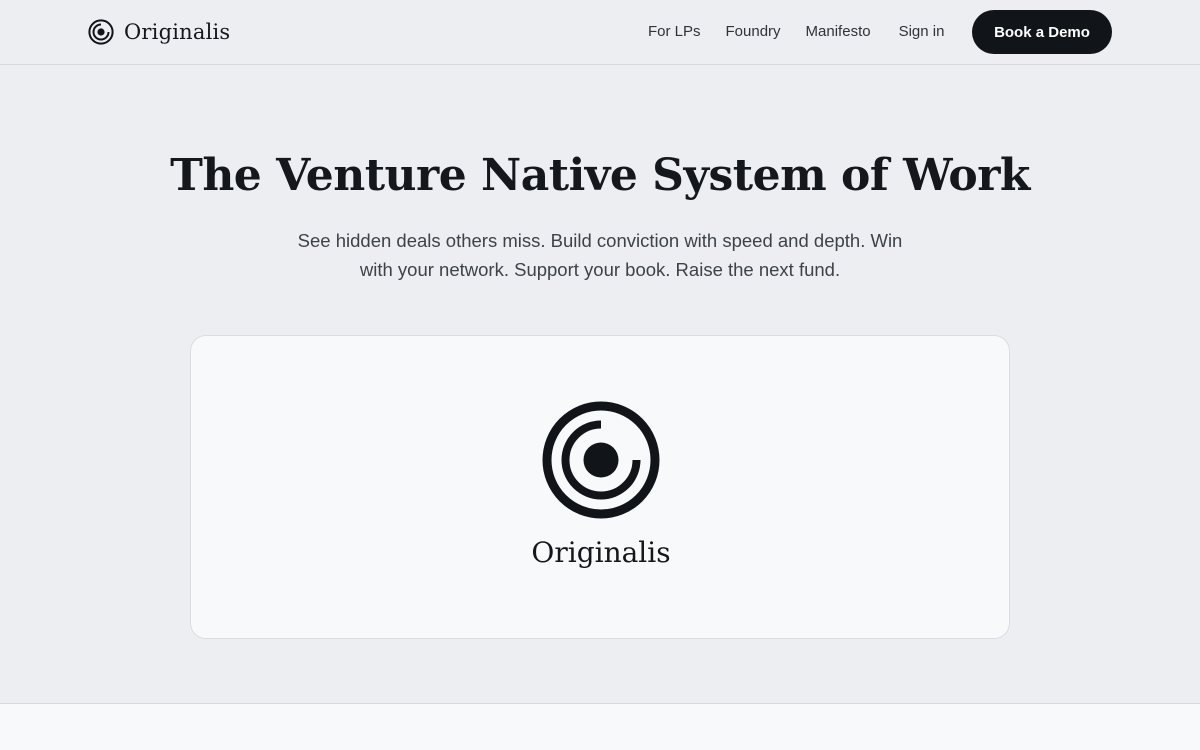 The image size is (1200, 750). Describe the element at coordinates (600, 175) in the screenshot. I see `hero-title: The Venture Native System of Work` at that location.